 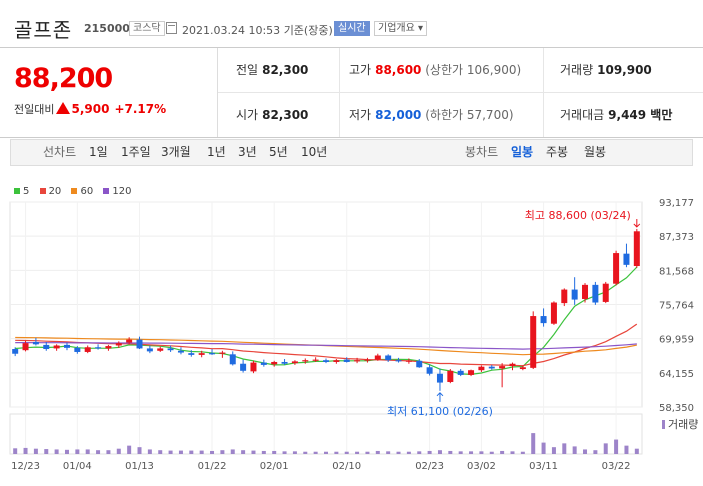 I want to click on period-10y: 10년, so click(x=314, y=152).